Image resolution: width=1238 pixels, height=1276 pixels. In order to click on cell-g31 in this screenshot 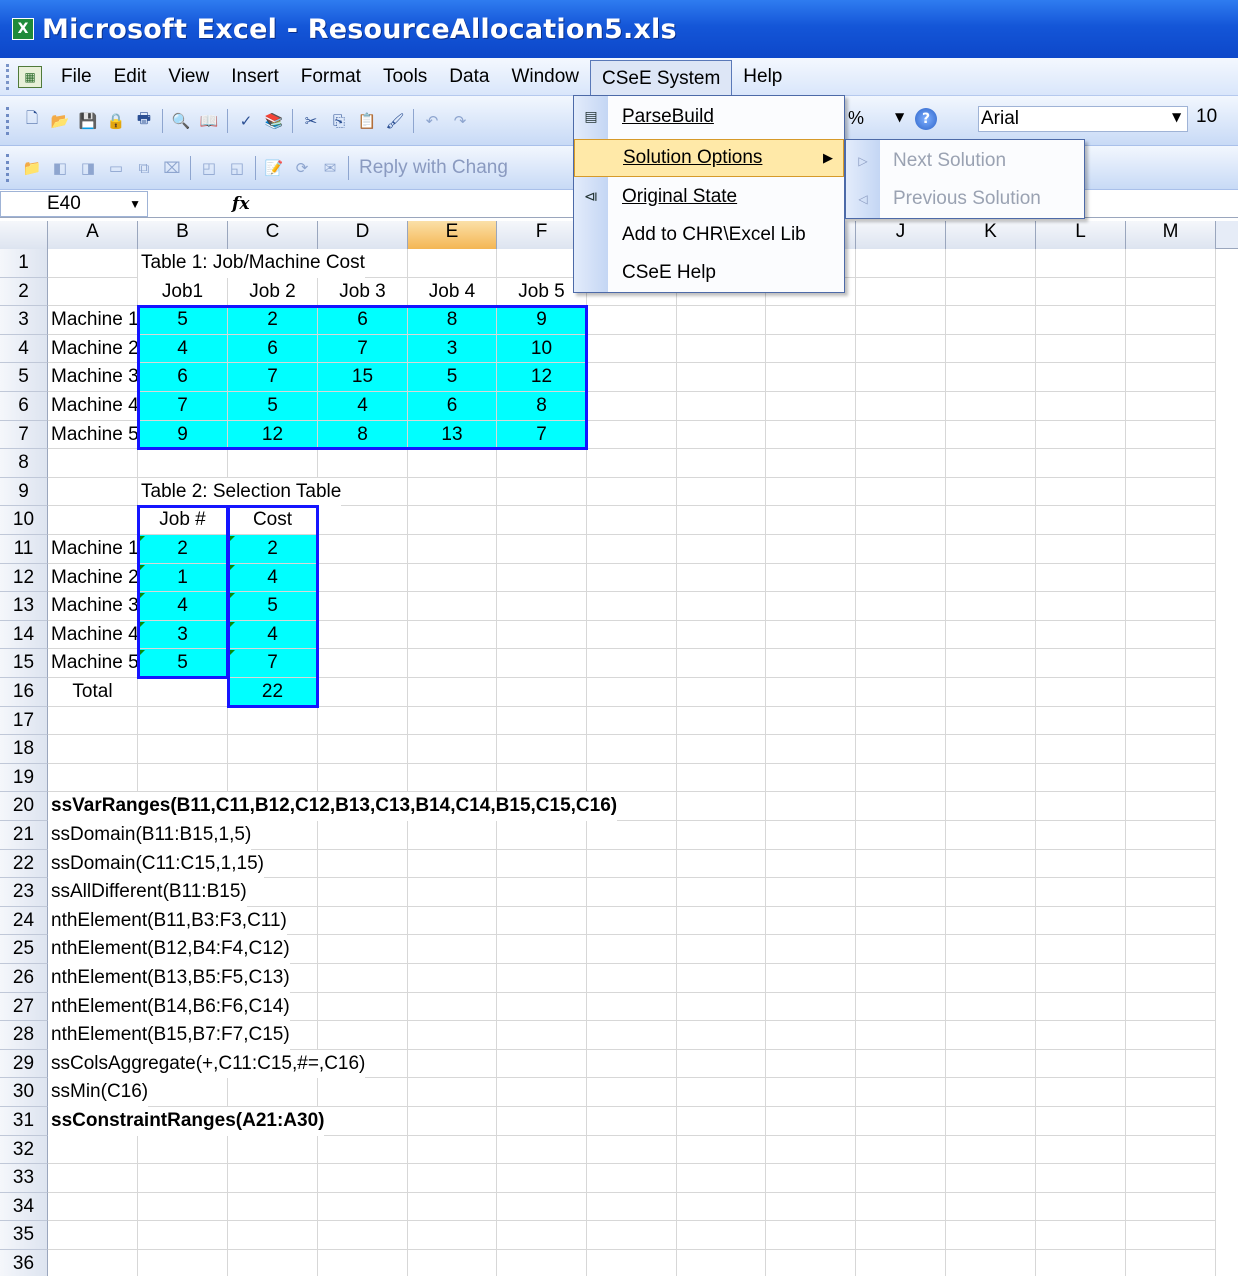, I will do `click(632, 1121)`.